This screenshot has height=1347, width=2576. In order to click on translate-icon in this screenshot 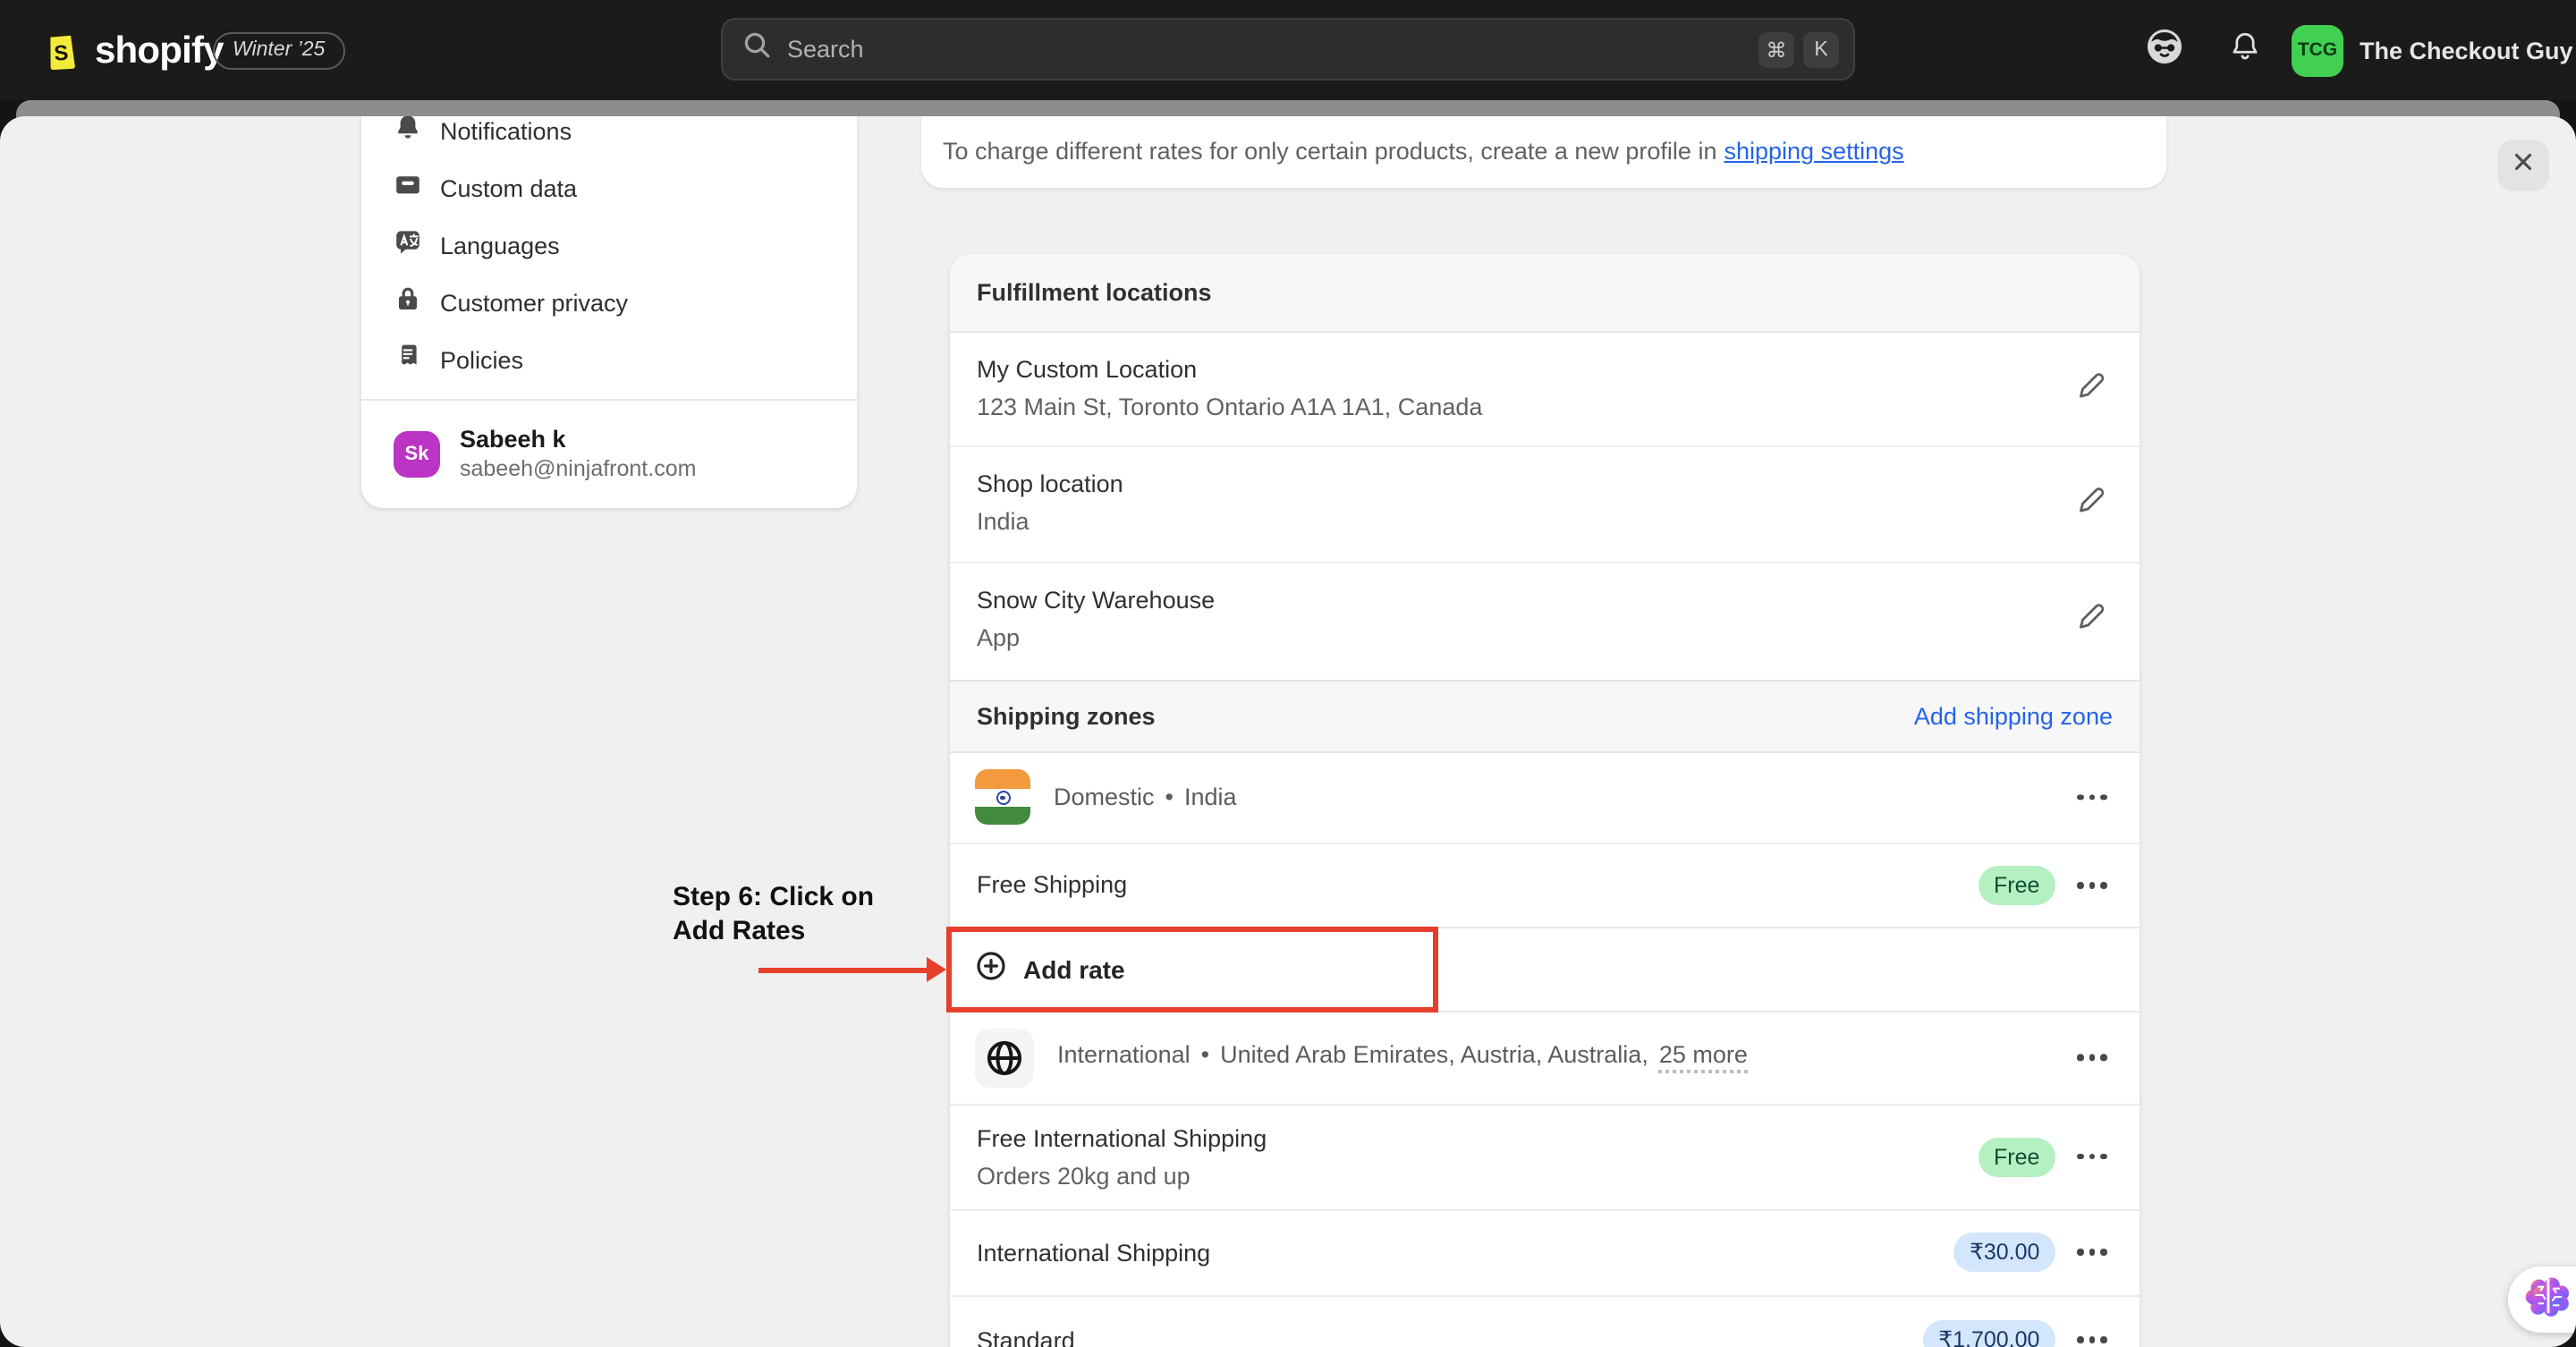, I will do `click(408, 245)`.